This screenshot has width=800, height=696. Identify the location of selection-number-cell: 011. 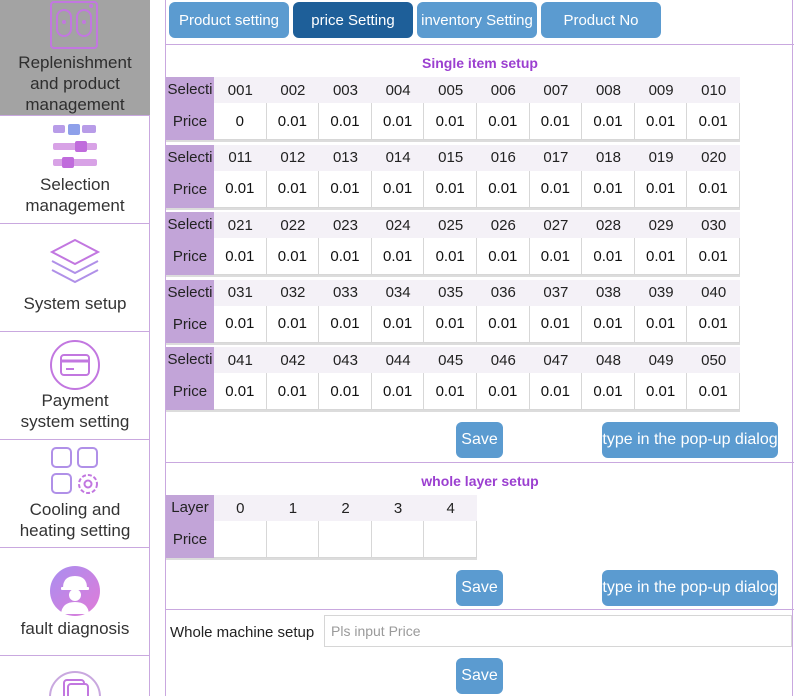
(240, 157).